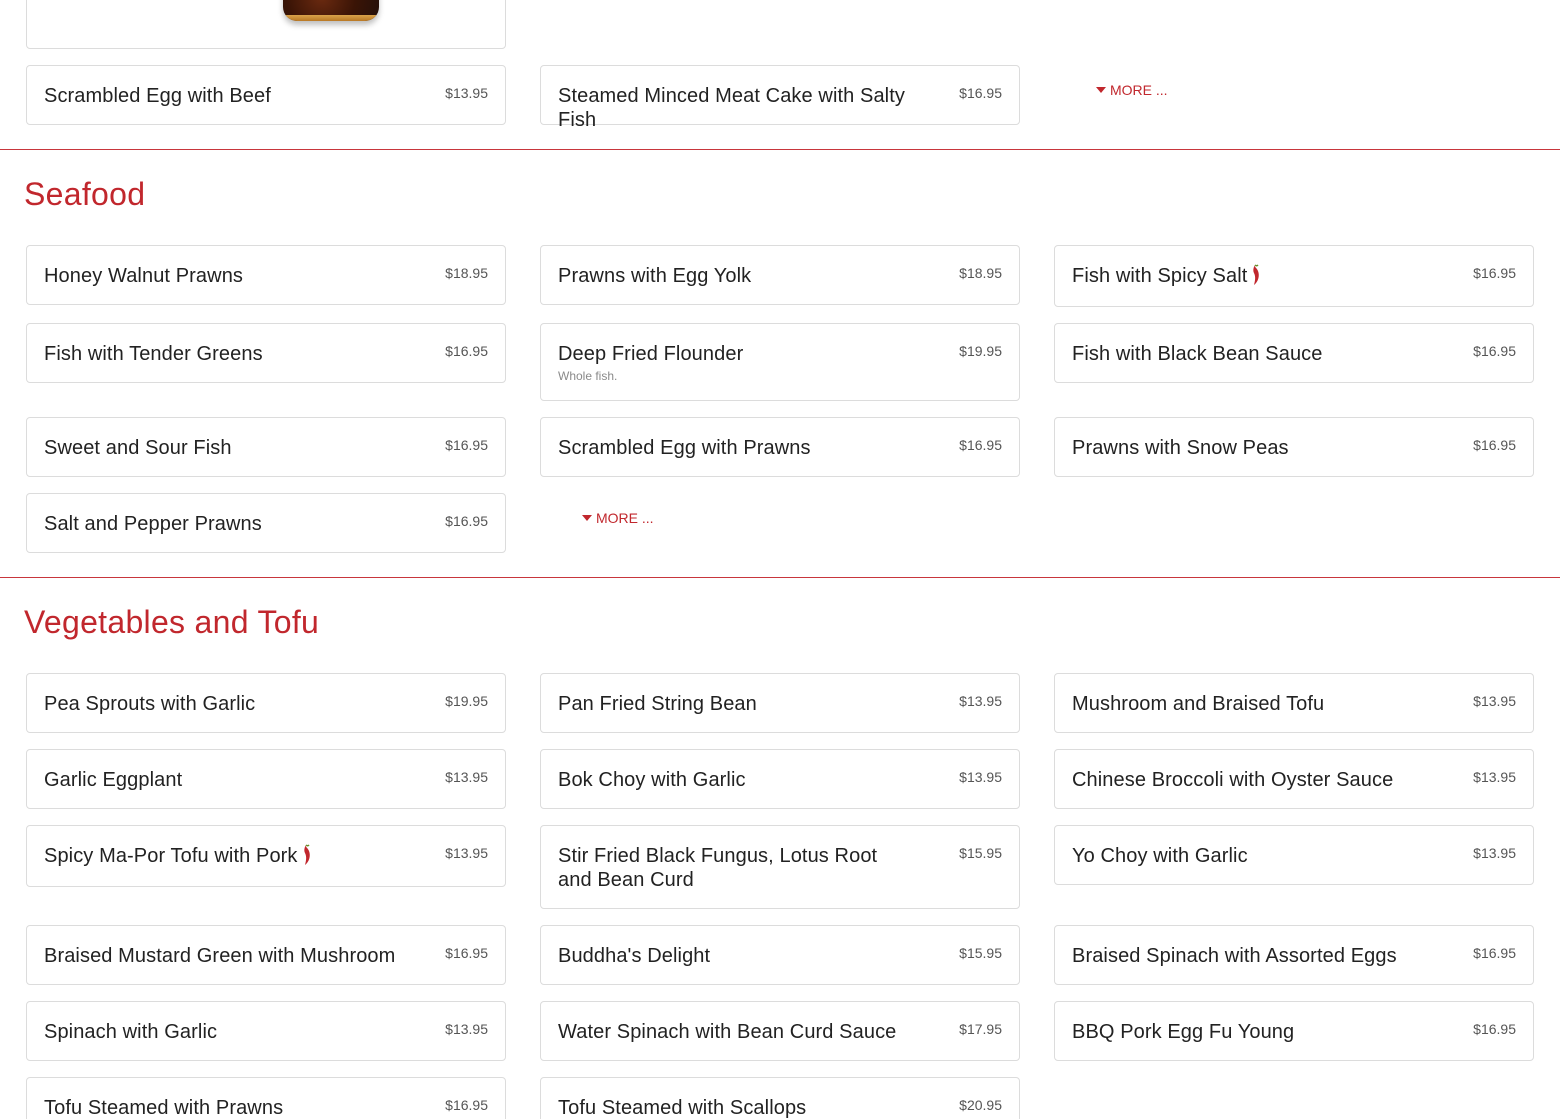  Describe the element at coordinates (780, 703) in the screenshot. I see `menu-item-card: Pan Fried String Bean $13.95` at that location.